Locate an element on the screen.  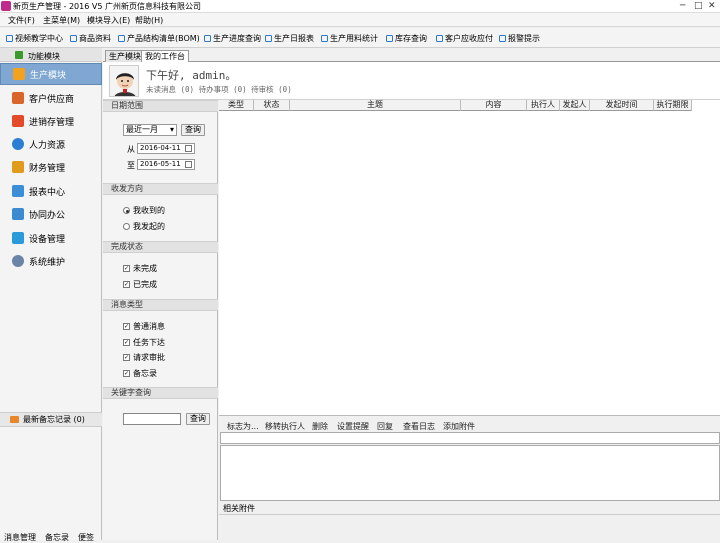
bar-chart-icon is located at coordinates (18, 121).